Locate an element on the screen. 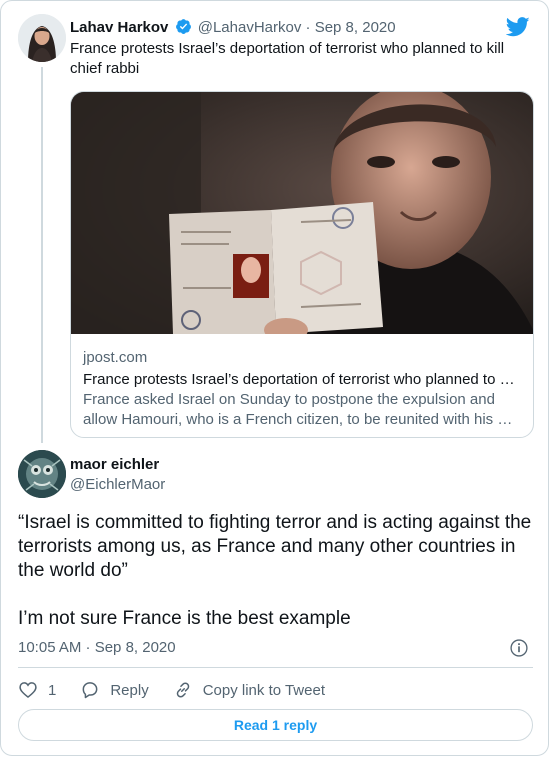 Image resolution: width=550 pixels, height=757 pixels. copy-link-button: Copy link to Tweet is located at coordinates (249, 690).